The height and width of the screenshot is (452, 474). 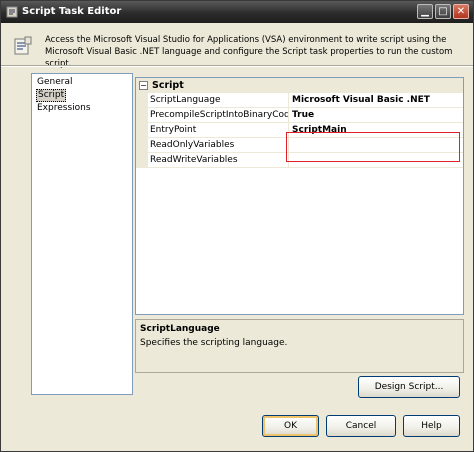 What do you see at coordinates (219, 115) in the screenshot?
I see `property-name: PrecompileScriptIntoBinaryCode` at bounding box center [219, 115].